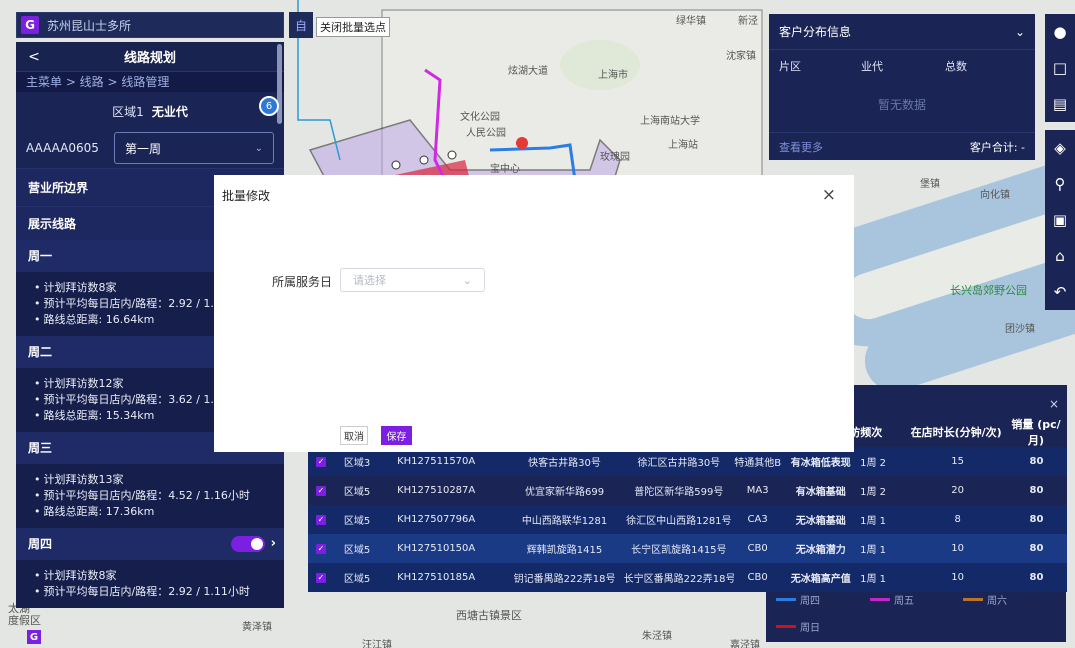 Image resolution: width=1075 pixels, height=648 pixels. I want to click on service-day-select: 请选择 ⌄, so click(412, 280).